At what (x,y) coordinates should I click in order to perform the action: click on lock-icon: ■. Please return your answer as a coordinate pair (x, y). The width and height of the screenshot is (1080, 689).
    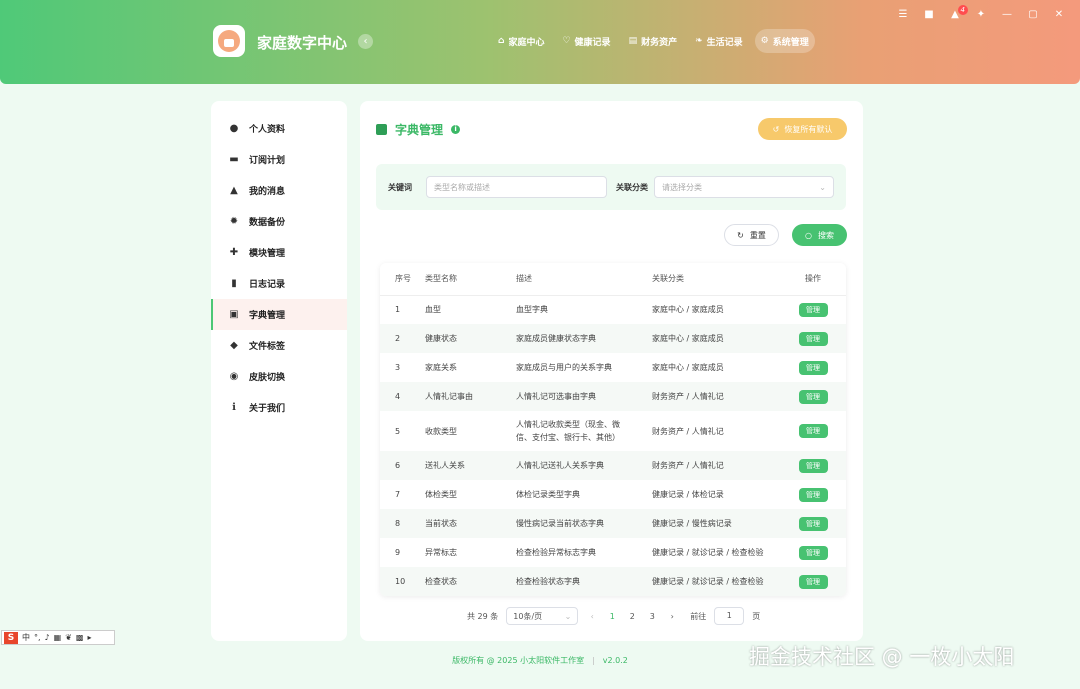
    Looking at the image, I should click on (929, 14).